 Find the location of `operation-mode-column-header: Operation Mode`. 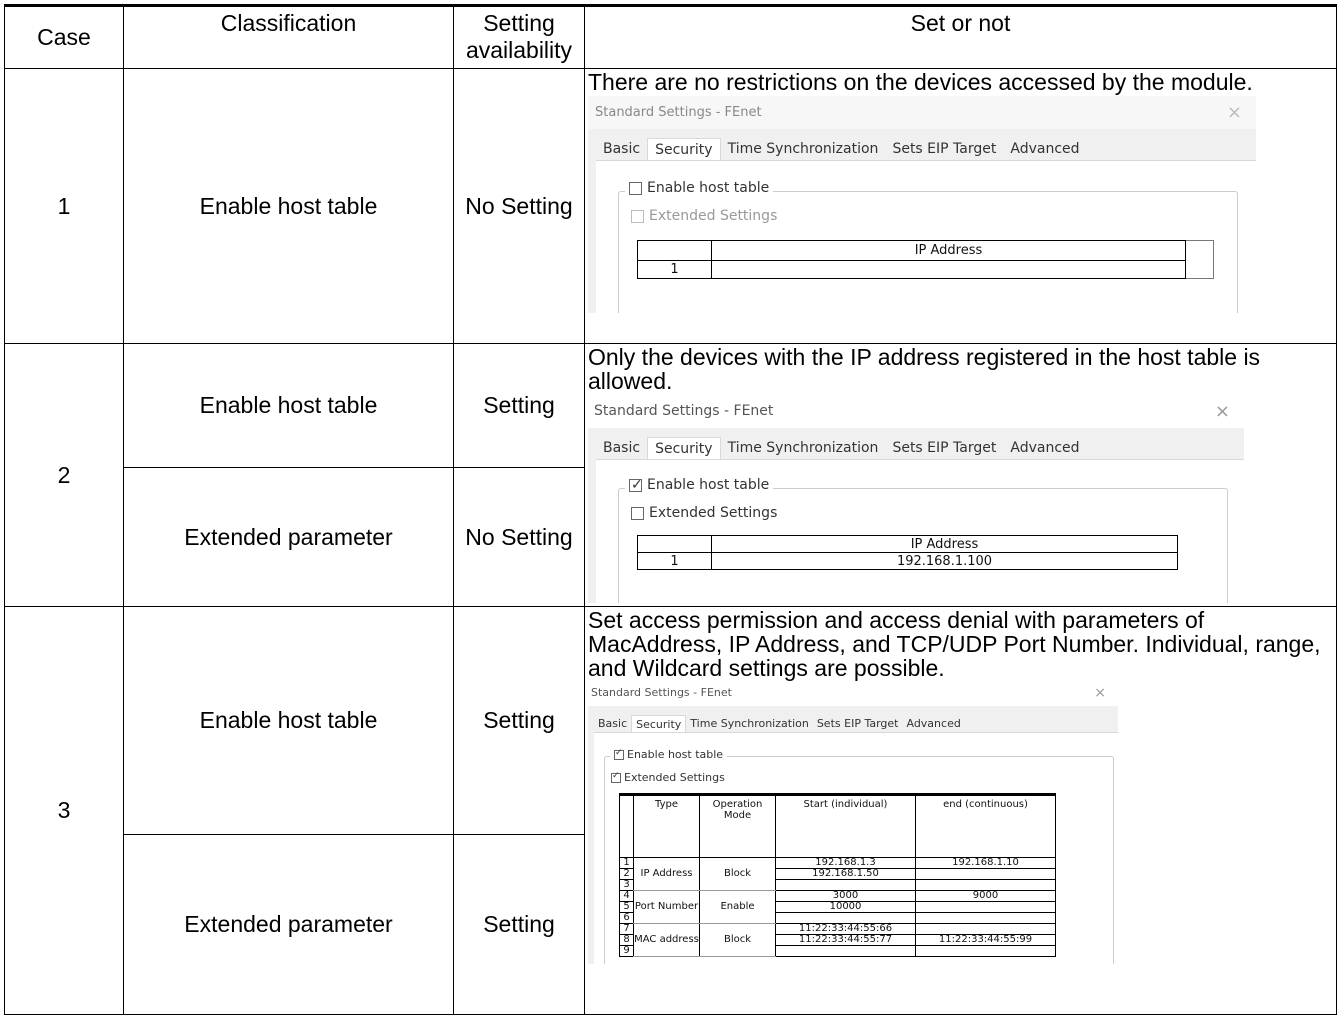

operation-mode-column-header: Operation Mode is located at coordinates (737, 826).